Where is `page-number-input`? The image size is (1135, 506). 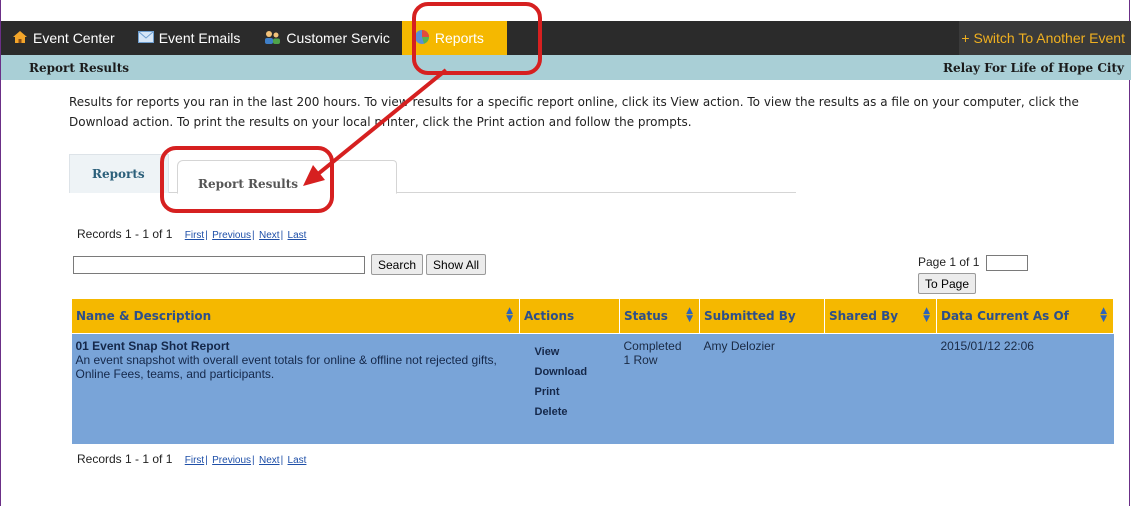 page-number-input is located at coordinates (1006, 263).